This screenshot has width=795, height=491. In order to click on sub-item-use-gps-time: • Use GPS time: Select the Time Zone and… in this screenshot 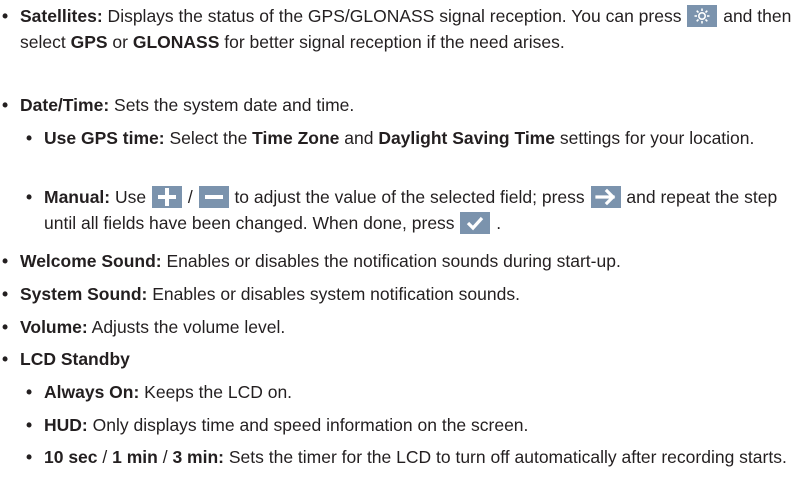, I will do `click(397, 138)`.